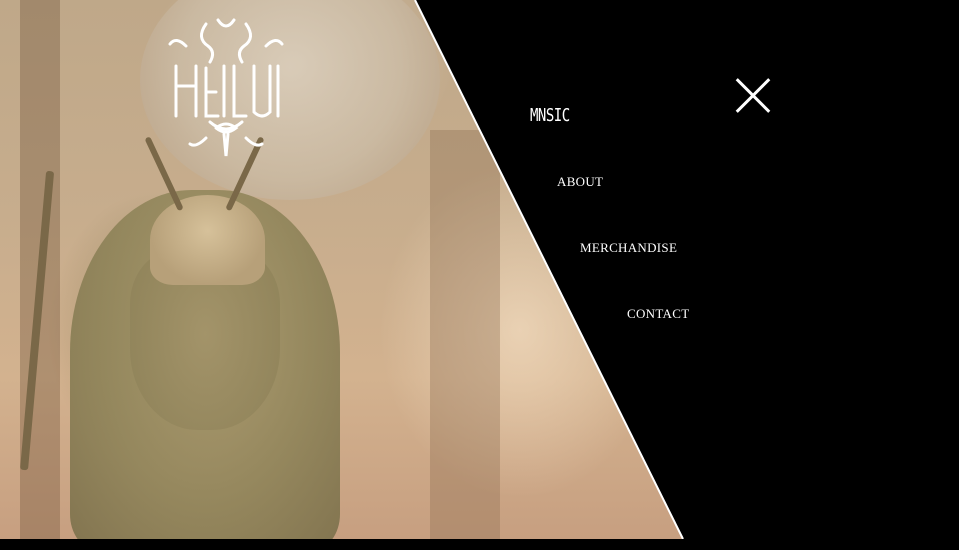 The height and width of the screenshot is (550, 959). Describe the element at coordinates (550, 116) in the screenshot. I see `menu-item-music: MNSIC` at that location.